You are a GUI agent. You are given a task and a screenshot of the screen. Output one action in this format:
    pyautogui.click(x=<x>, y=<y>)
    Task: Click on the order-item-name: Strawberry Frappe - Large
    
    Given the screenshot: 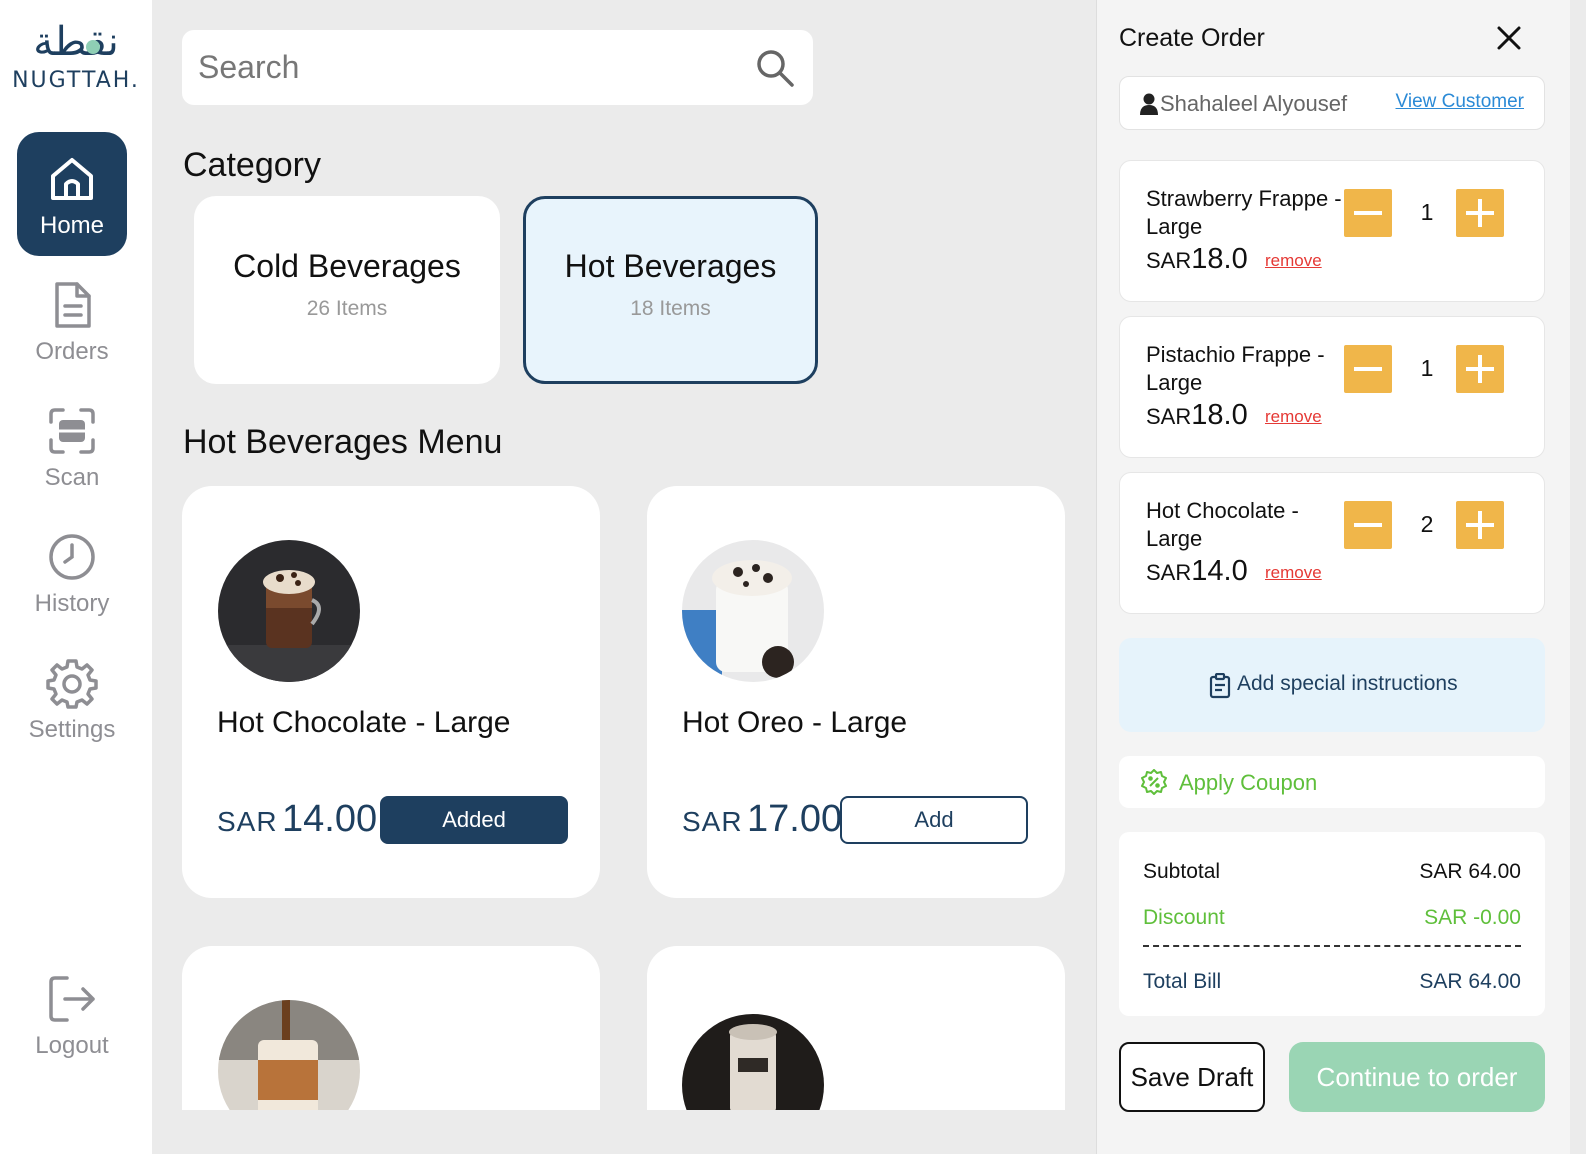 What is the action you would take?
    pyautogui.click(x=1244, y=212)
    